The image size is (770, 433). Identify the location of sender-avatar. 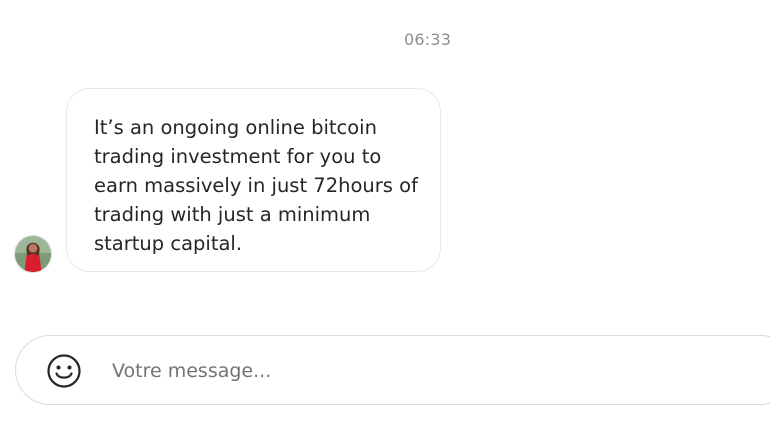
(33, 254).